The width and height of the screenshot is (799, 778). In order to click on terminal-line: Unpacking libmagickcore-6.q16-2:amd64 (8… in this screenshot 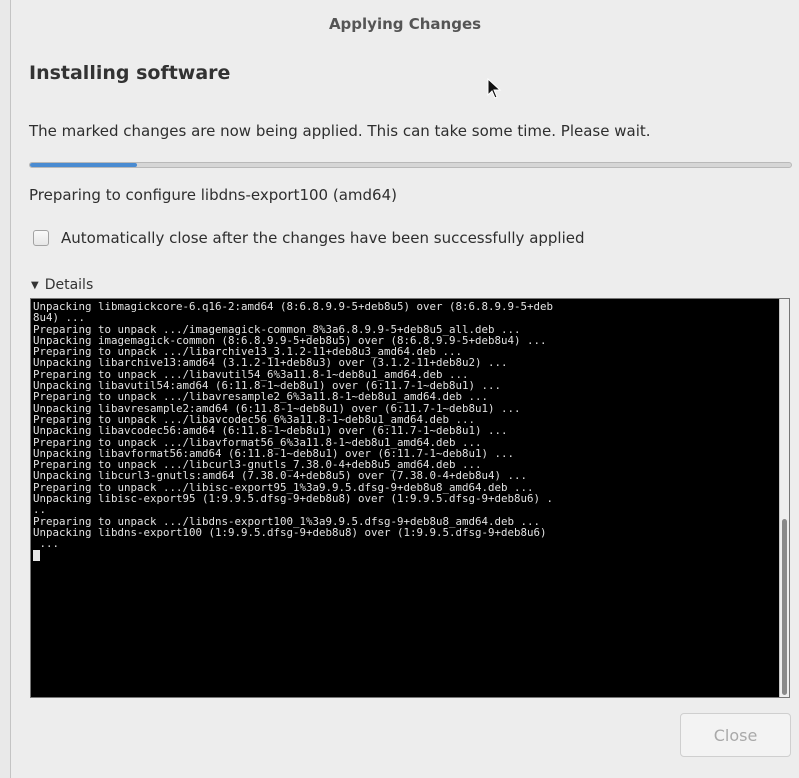, I will do `click(293, 306)`.